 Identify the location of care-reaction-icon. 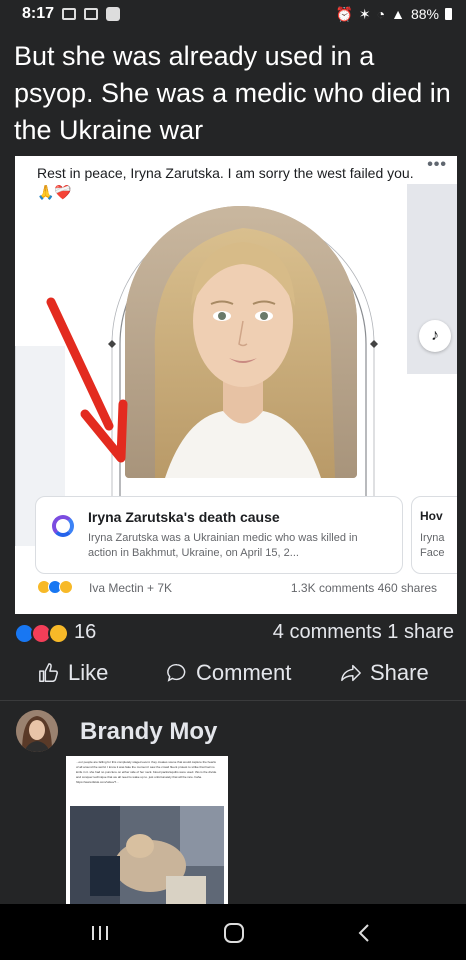
(66, 587).